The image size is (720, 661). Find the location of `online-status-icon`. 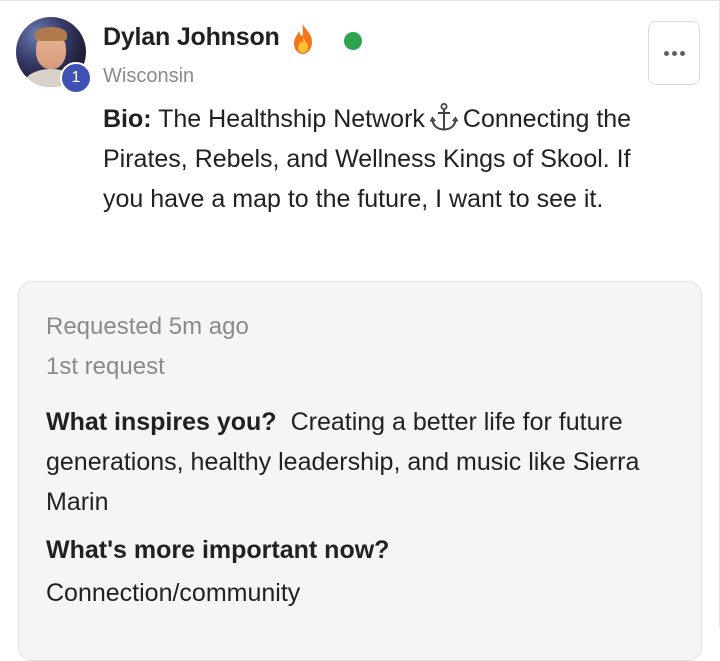

online-status-icon is located at coordinates (353, 41).